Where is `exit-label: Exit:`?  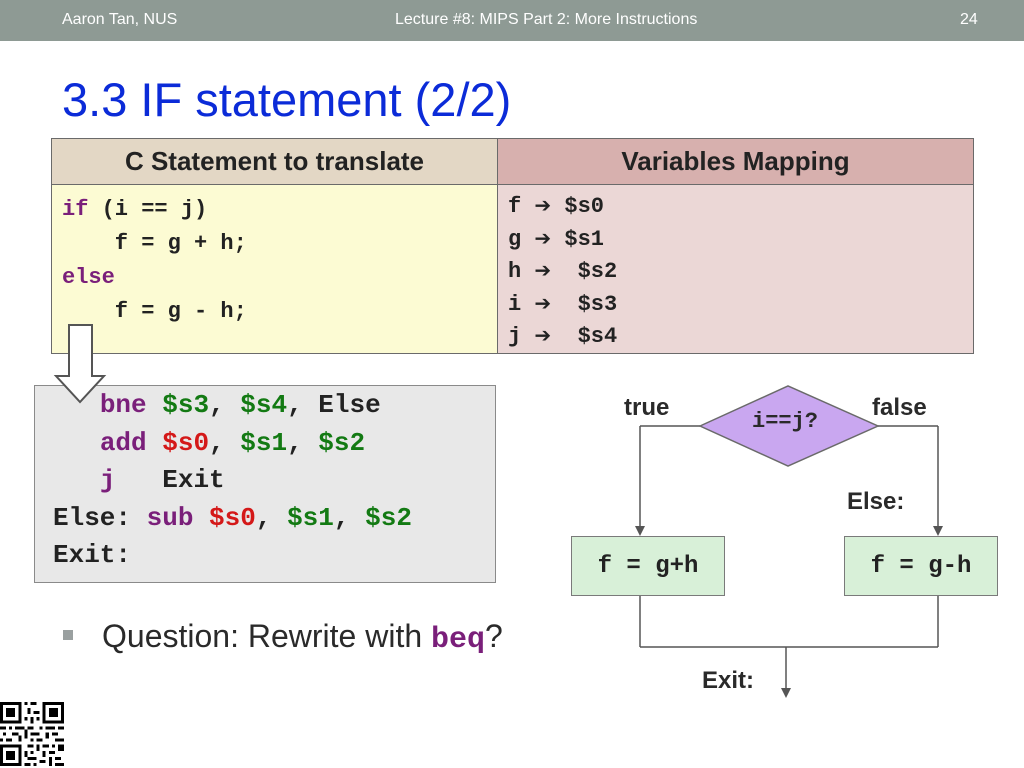 exit-label: Exit: is located at coordinates (728, 680).